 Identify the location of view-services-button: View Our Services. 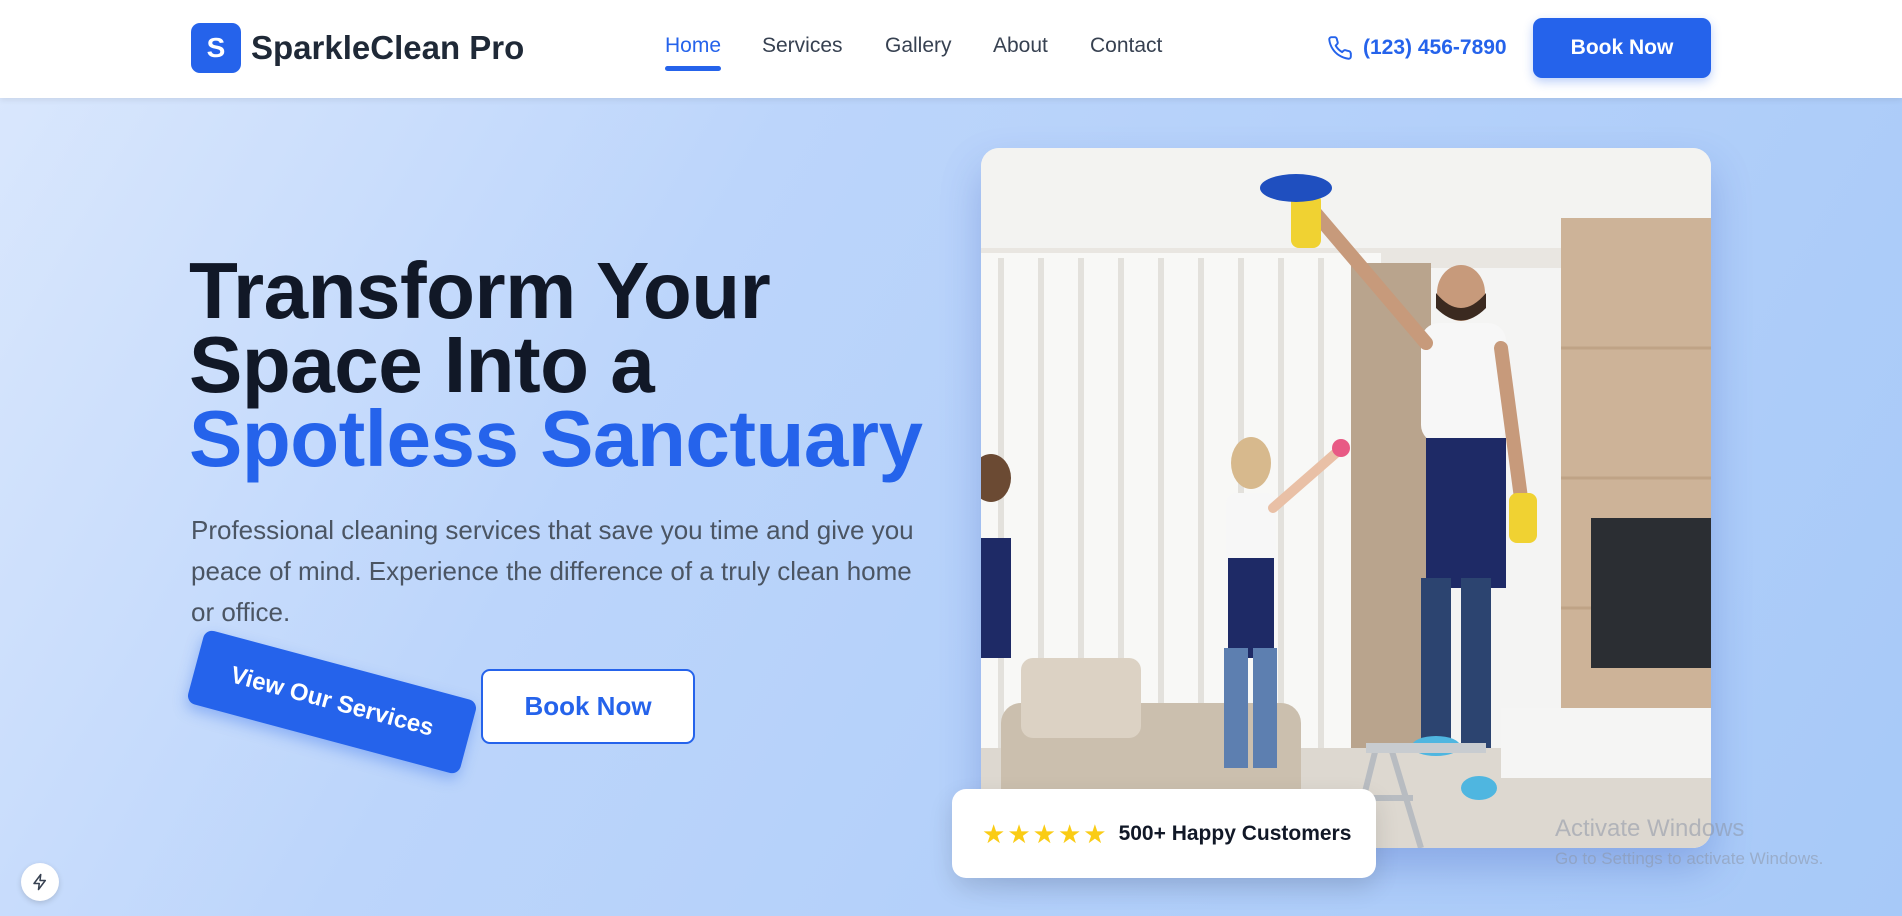
(332, 702).